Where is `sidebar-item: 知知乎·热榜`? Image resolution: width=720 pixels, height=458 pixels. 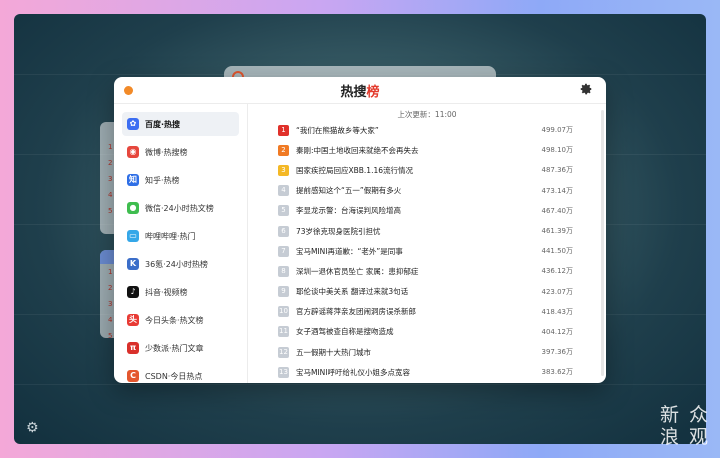 sidebar-item: 知知乎·热榜 is located at coordinates (180, 180).